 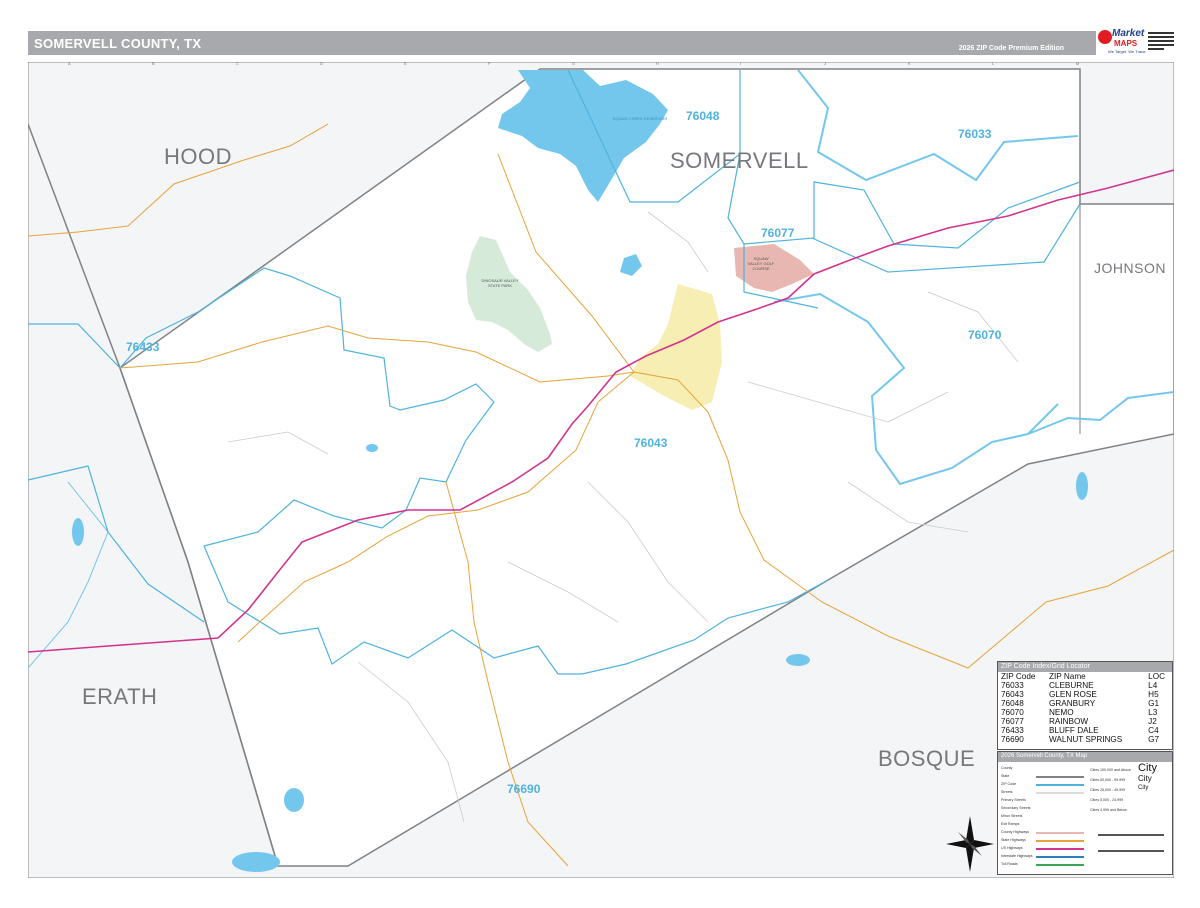 I want to click on county-label-johnson: JOHNSON, so click(x=1130, y=268).